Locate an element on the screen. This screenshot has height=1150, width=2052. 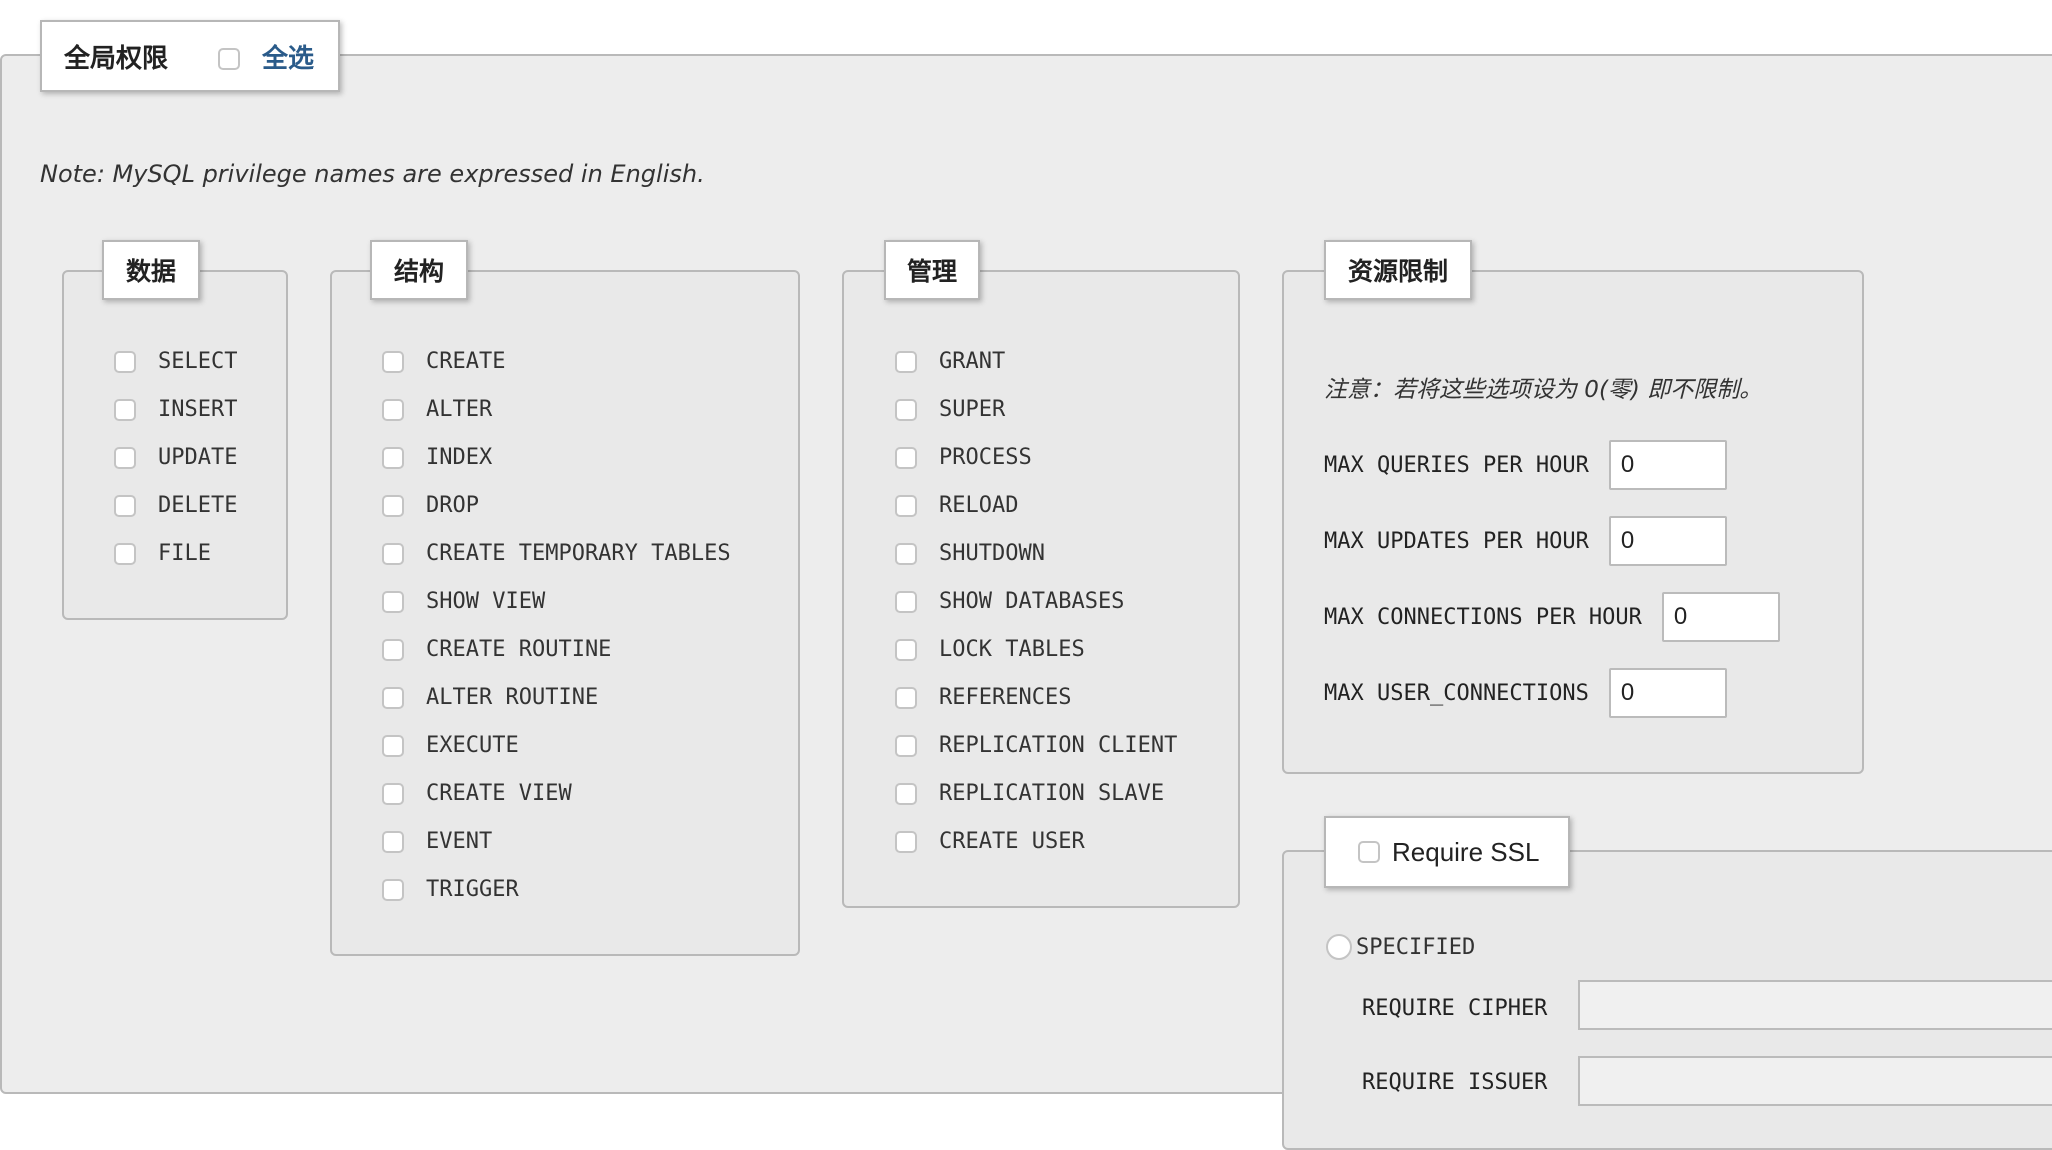
admin-privilege-row: LOCK TABLES is located at coordinates (990, 649).